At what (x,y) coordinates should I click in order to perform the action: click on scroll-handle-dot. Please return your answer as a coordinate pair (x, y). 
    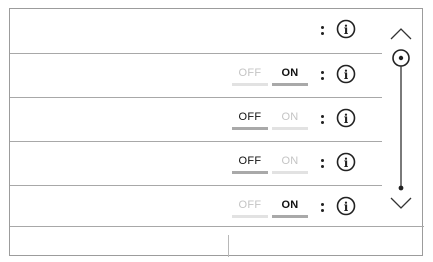
    Looking at the image, I should click on (401, 58).